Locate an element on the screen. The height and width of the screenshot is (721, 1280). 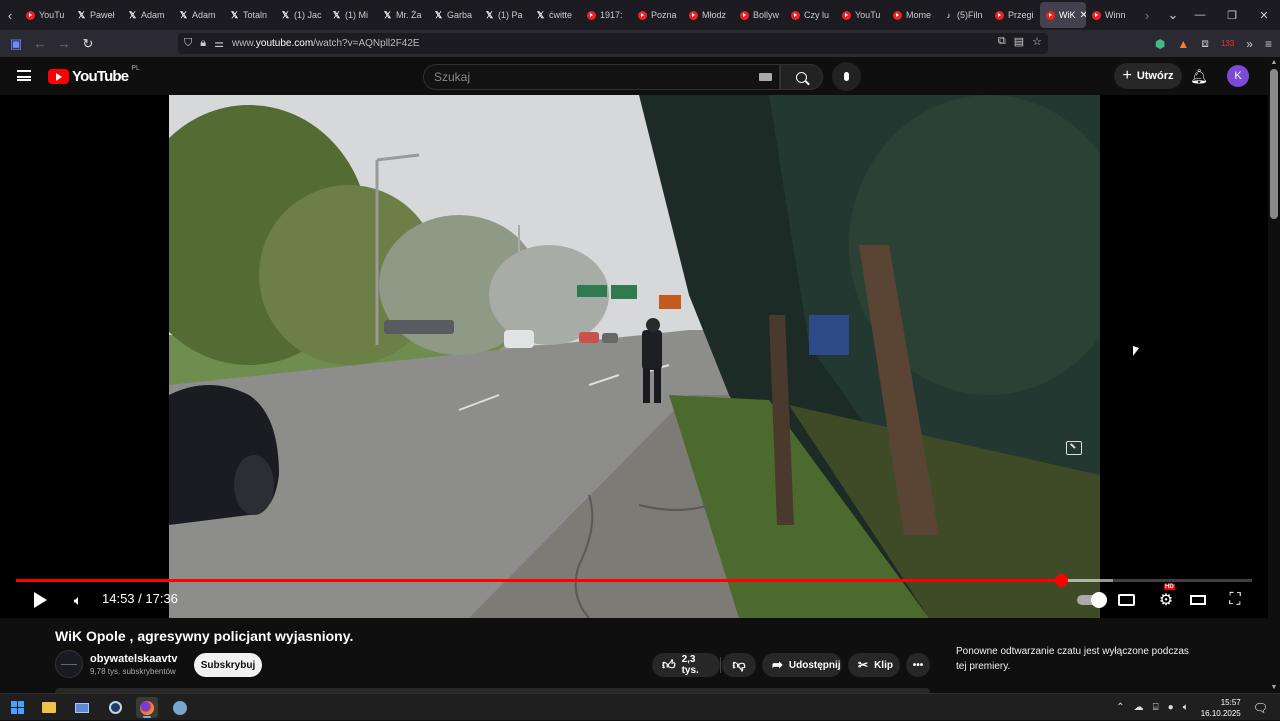
browser-tab-label: YouTu is located at coordinates (52, 15).